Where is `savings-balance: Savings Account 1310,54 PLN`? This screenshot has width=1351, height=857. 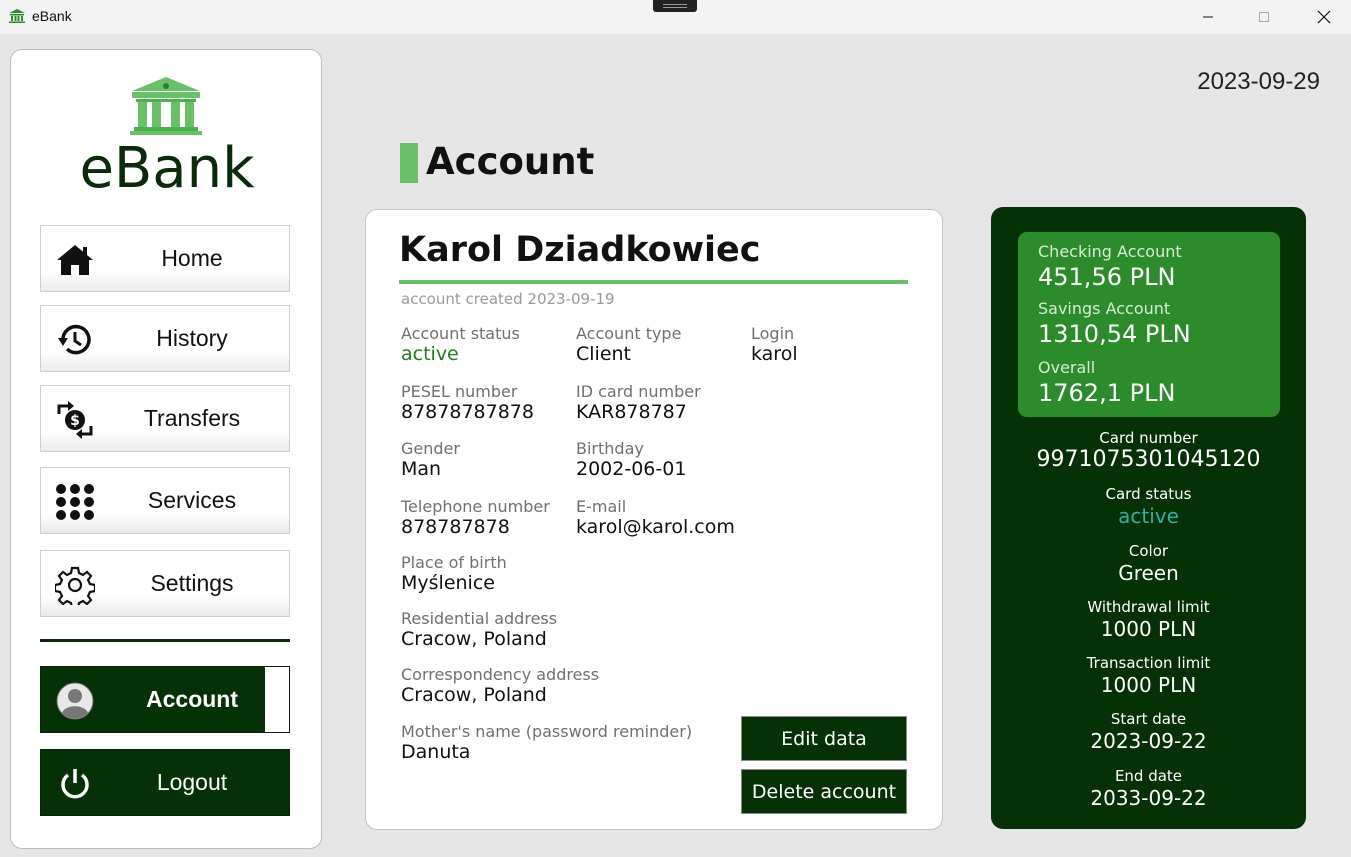 savings-balance: Savings Account 1310,54 PLN is located at coordinates (1114, 324).